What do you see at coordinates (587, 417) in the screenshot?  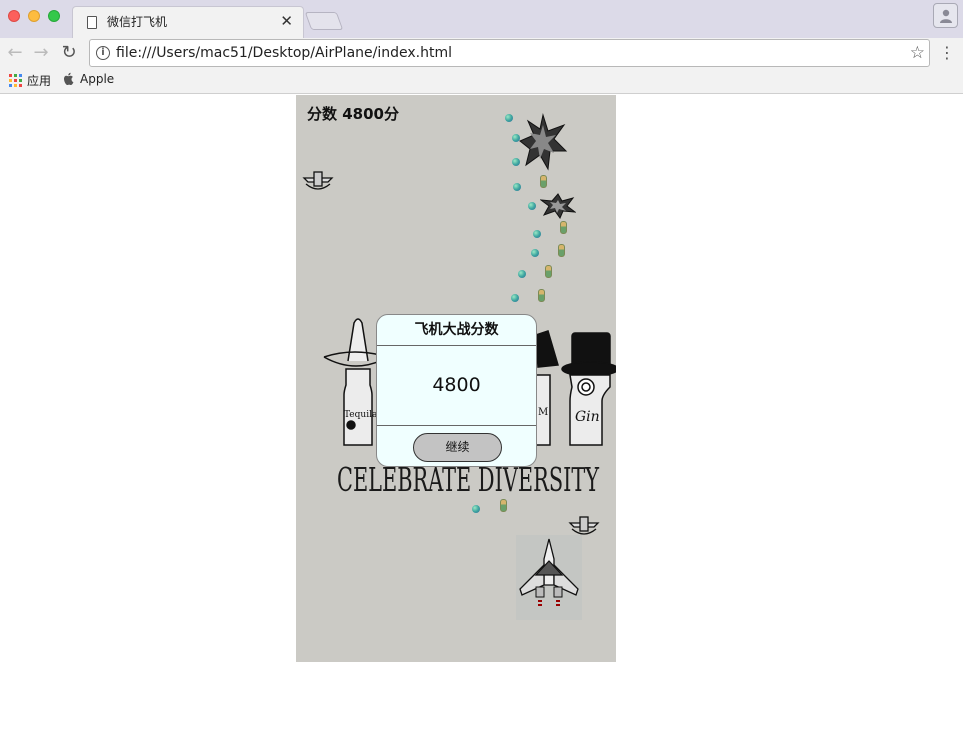 I see `bottle-label-gin: Gin` at bounding box center [587, 417].